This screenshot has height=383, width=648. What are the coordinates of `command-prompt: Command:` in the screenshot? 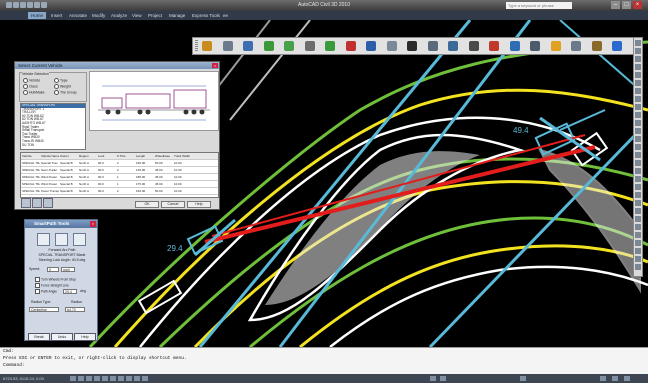 It's located at (325, 365).